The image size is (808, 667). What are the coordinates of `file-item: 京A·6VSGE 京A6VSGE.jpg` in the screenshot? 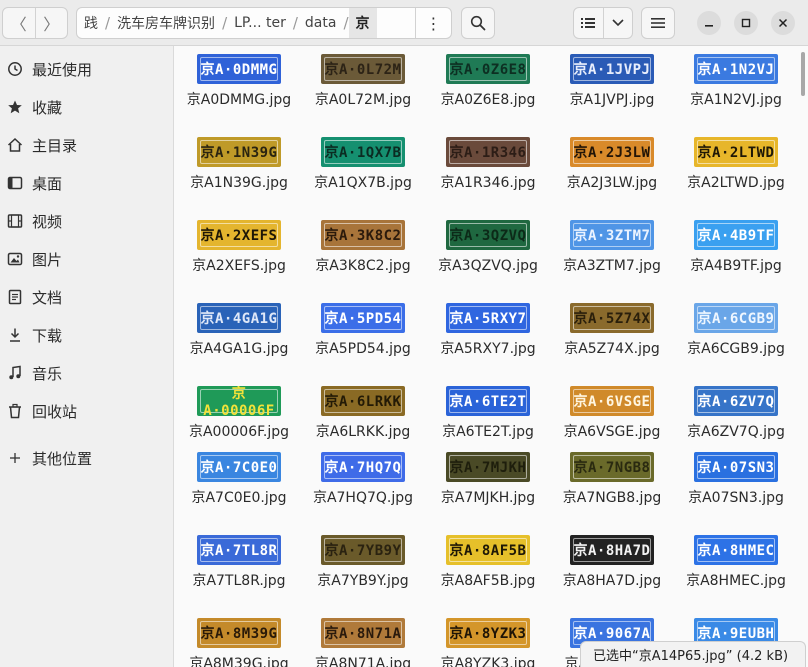 It's located at (612, 414).